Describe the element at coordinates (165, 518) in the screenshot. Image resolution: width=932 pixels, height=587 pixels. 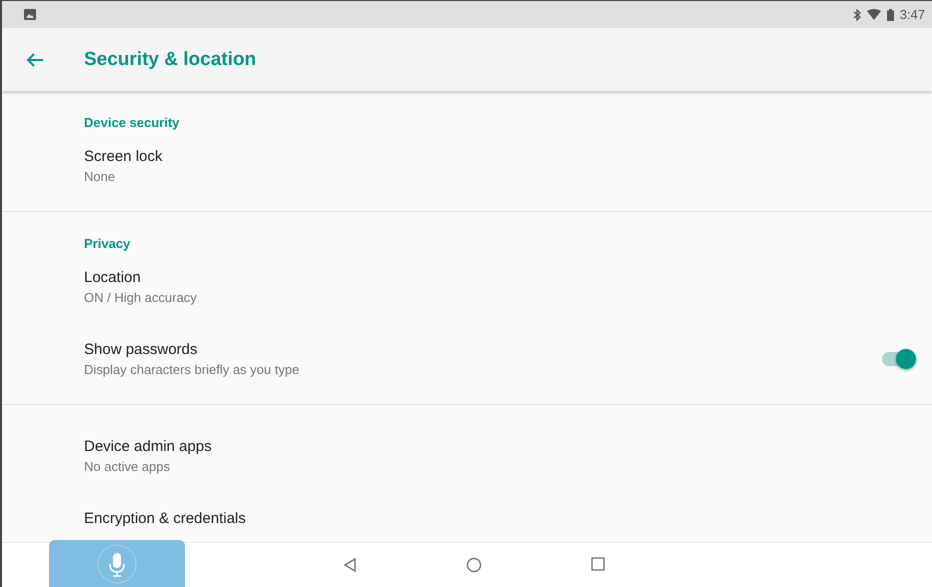
I see `item-title: Encryption & credentials` at that location.